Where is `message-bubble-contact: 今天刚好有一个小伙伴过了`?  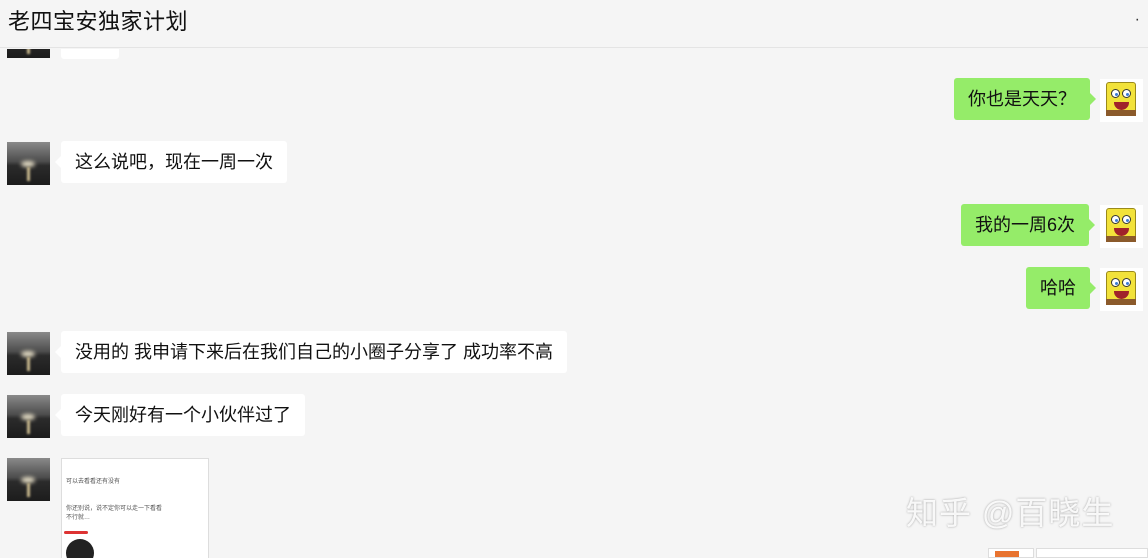
message-bubble-contact: 今天刚好有一个小伙伴过了 is located at coordinates (180, 415).